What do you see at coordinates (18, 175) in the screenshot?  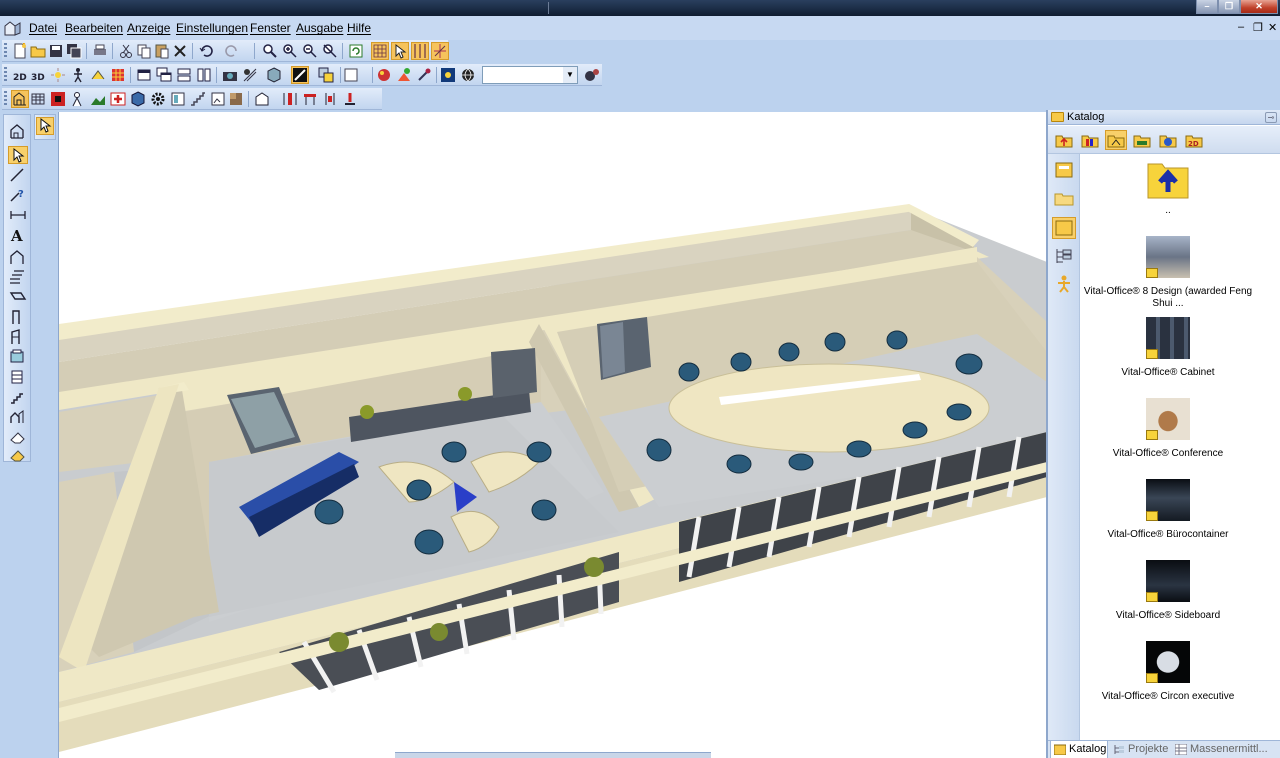 I see `line-tool-icon` at bounding box center [18, 175].